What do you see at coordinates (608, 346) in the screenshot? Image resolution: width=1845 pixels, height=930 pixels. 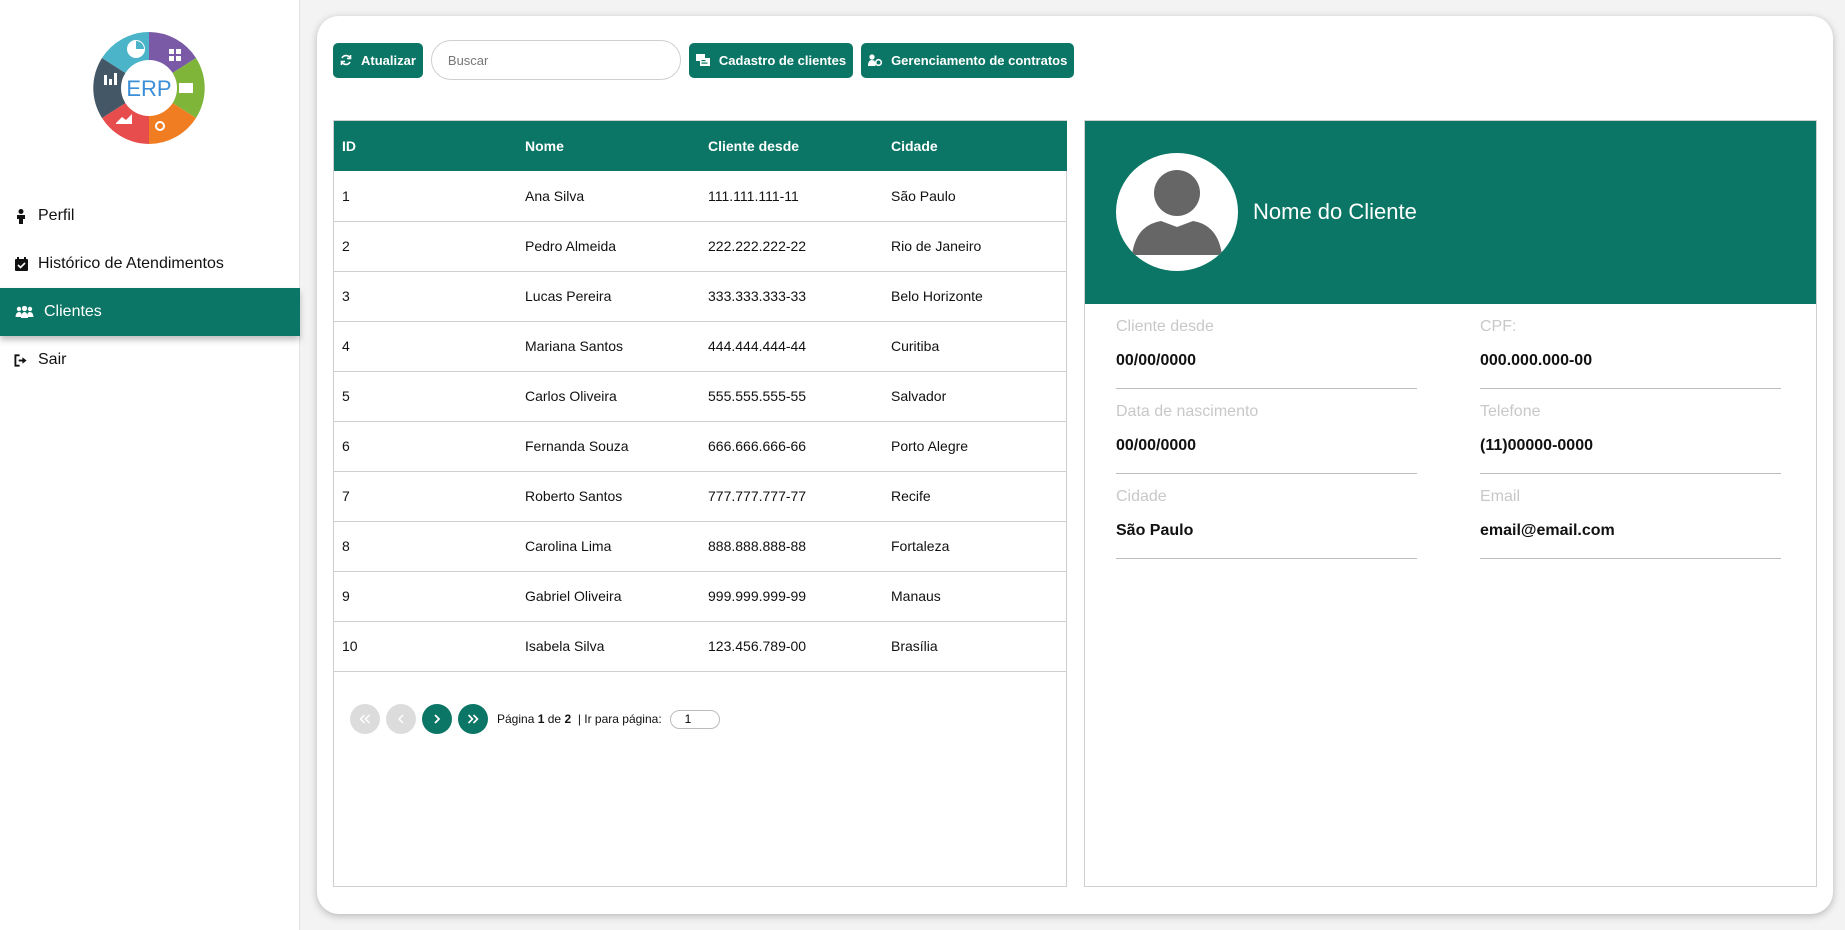 I see `table-cell: Mariana Santos` at bounding box center [608, 346].